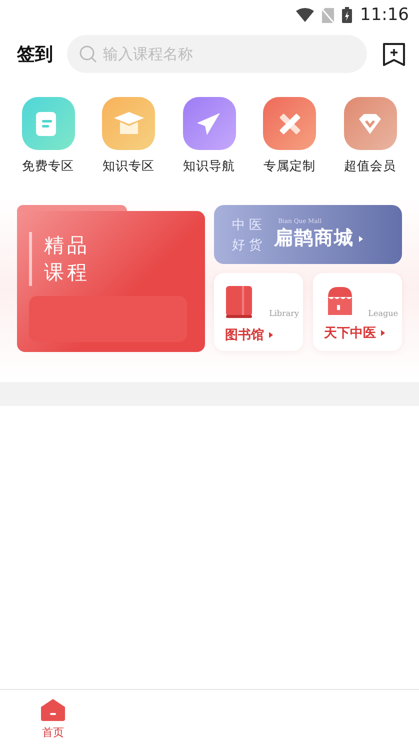  Describe the element at coordinates (258, 312) in the screenshot. I see `category-card: Library 图书馆` at that location.